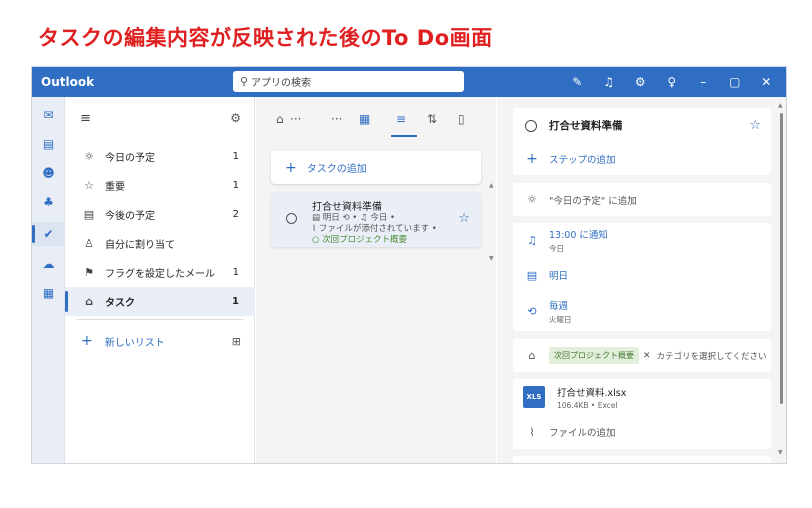 The image size is (812, 508). What do you see at coordinates (140, 245) in the screenshot?
I see `sidebar-item-label: 自分に割り当て` at bounding box center [140, 245].